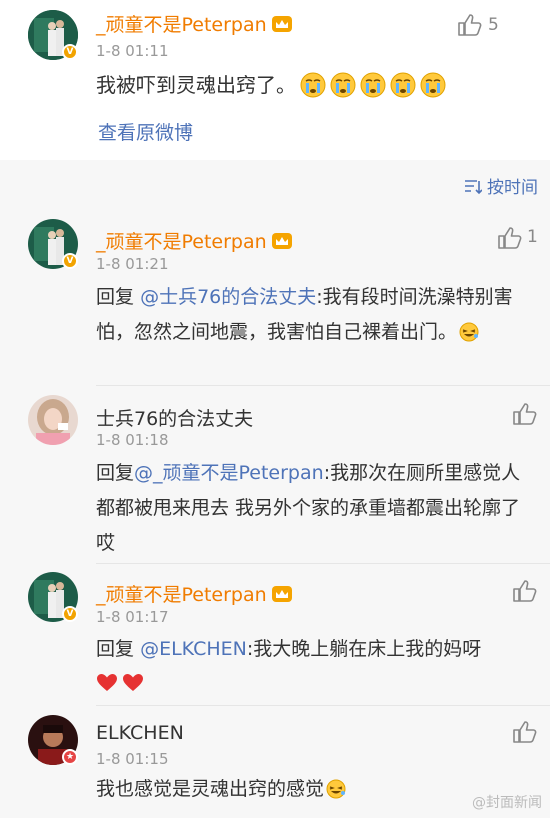 This screenshot has width=550, height=818. I want to click on like-count: 1, so click(532, 237).